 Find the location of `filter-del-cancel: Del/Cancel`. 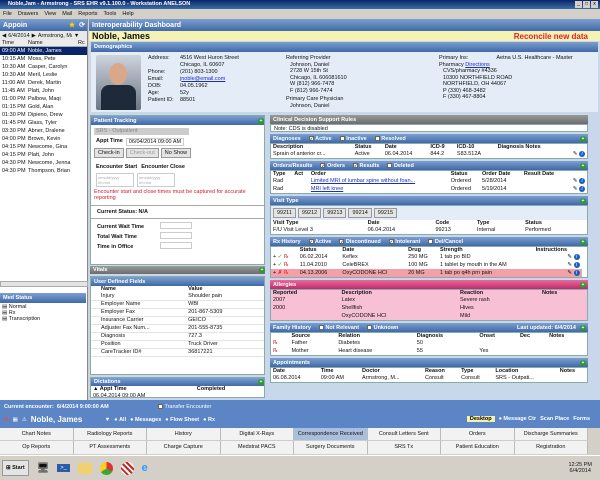

filter-del-cancel: Del/Cancel is located at coordinates (445, 242).